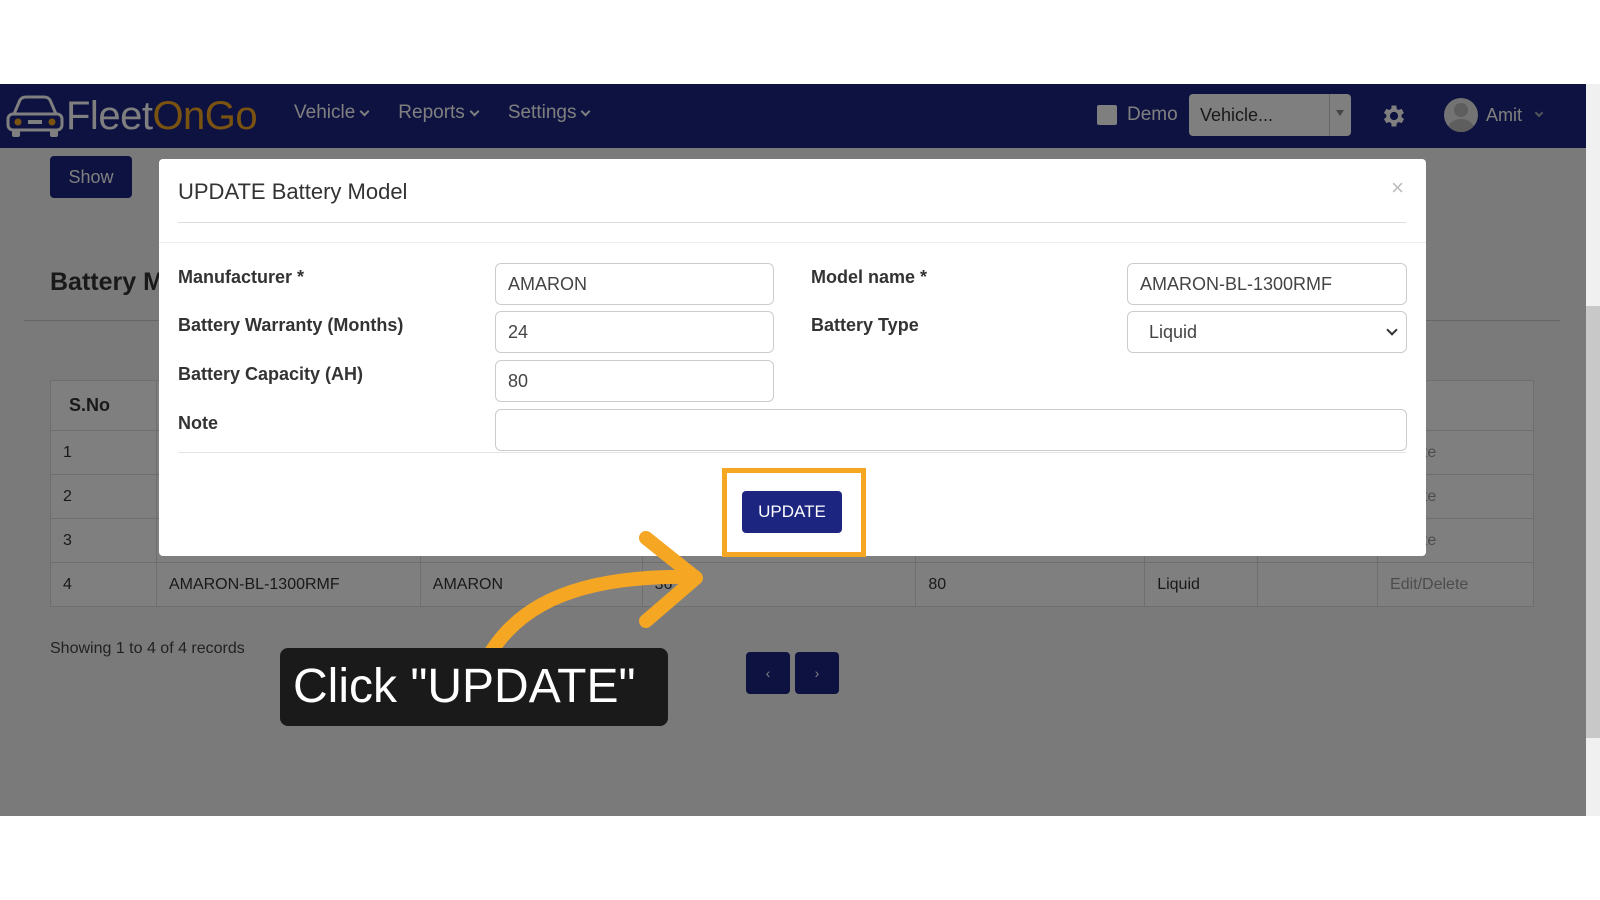 The width and height of the screenshot is (1600, 900). Describe the element at coordinates (1397, 188) in the screenshot. I see `close-icon: ×` at that location.